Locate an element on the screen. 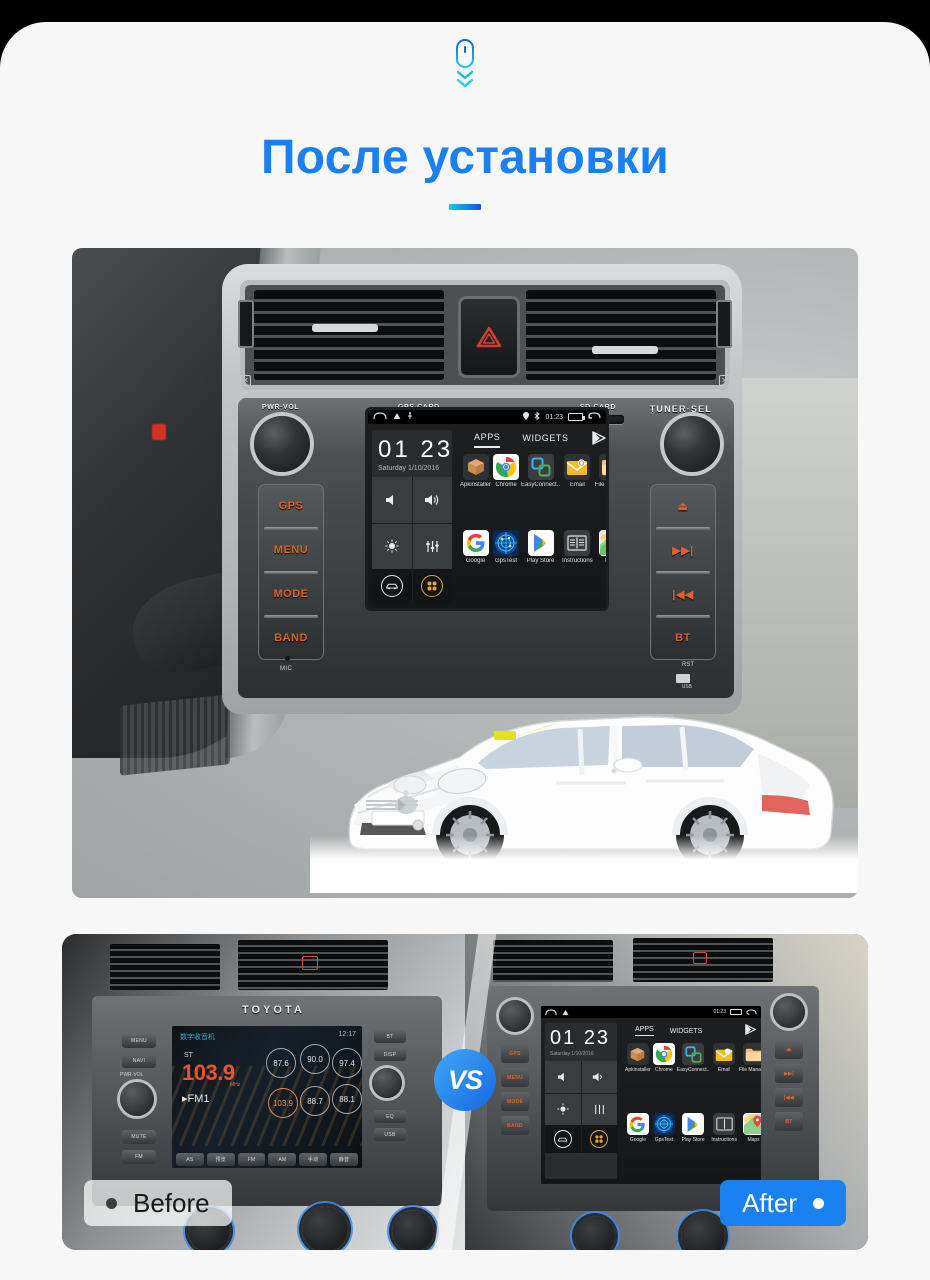 The image size is (930, 1280). vent-slider-right is located at coordinates (625, 350).